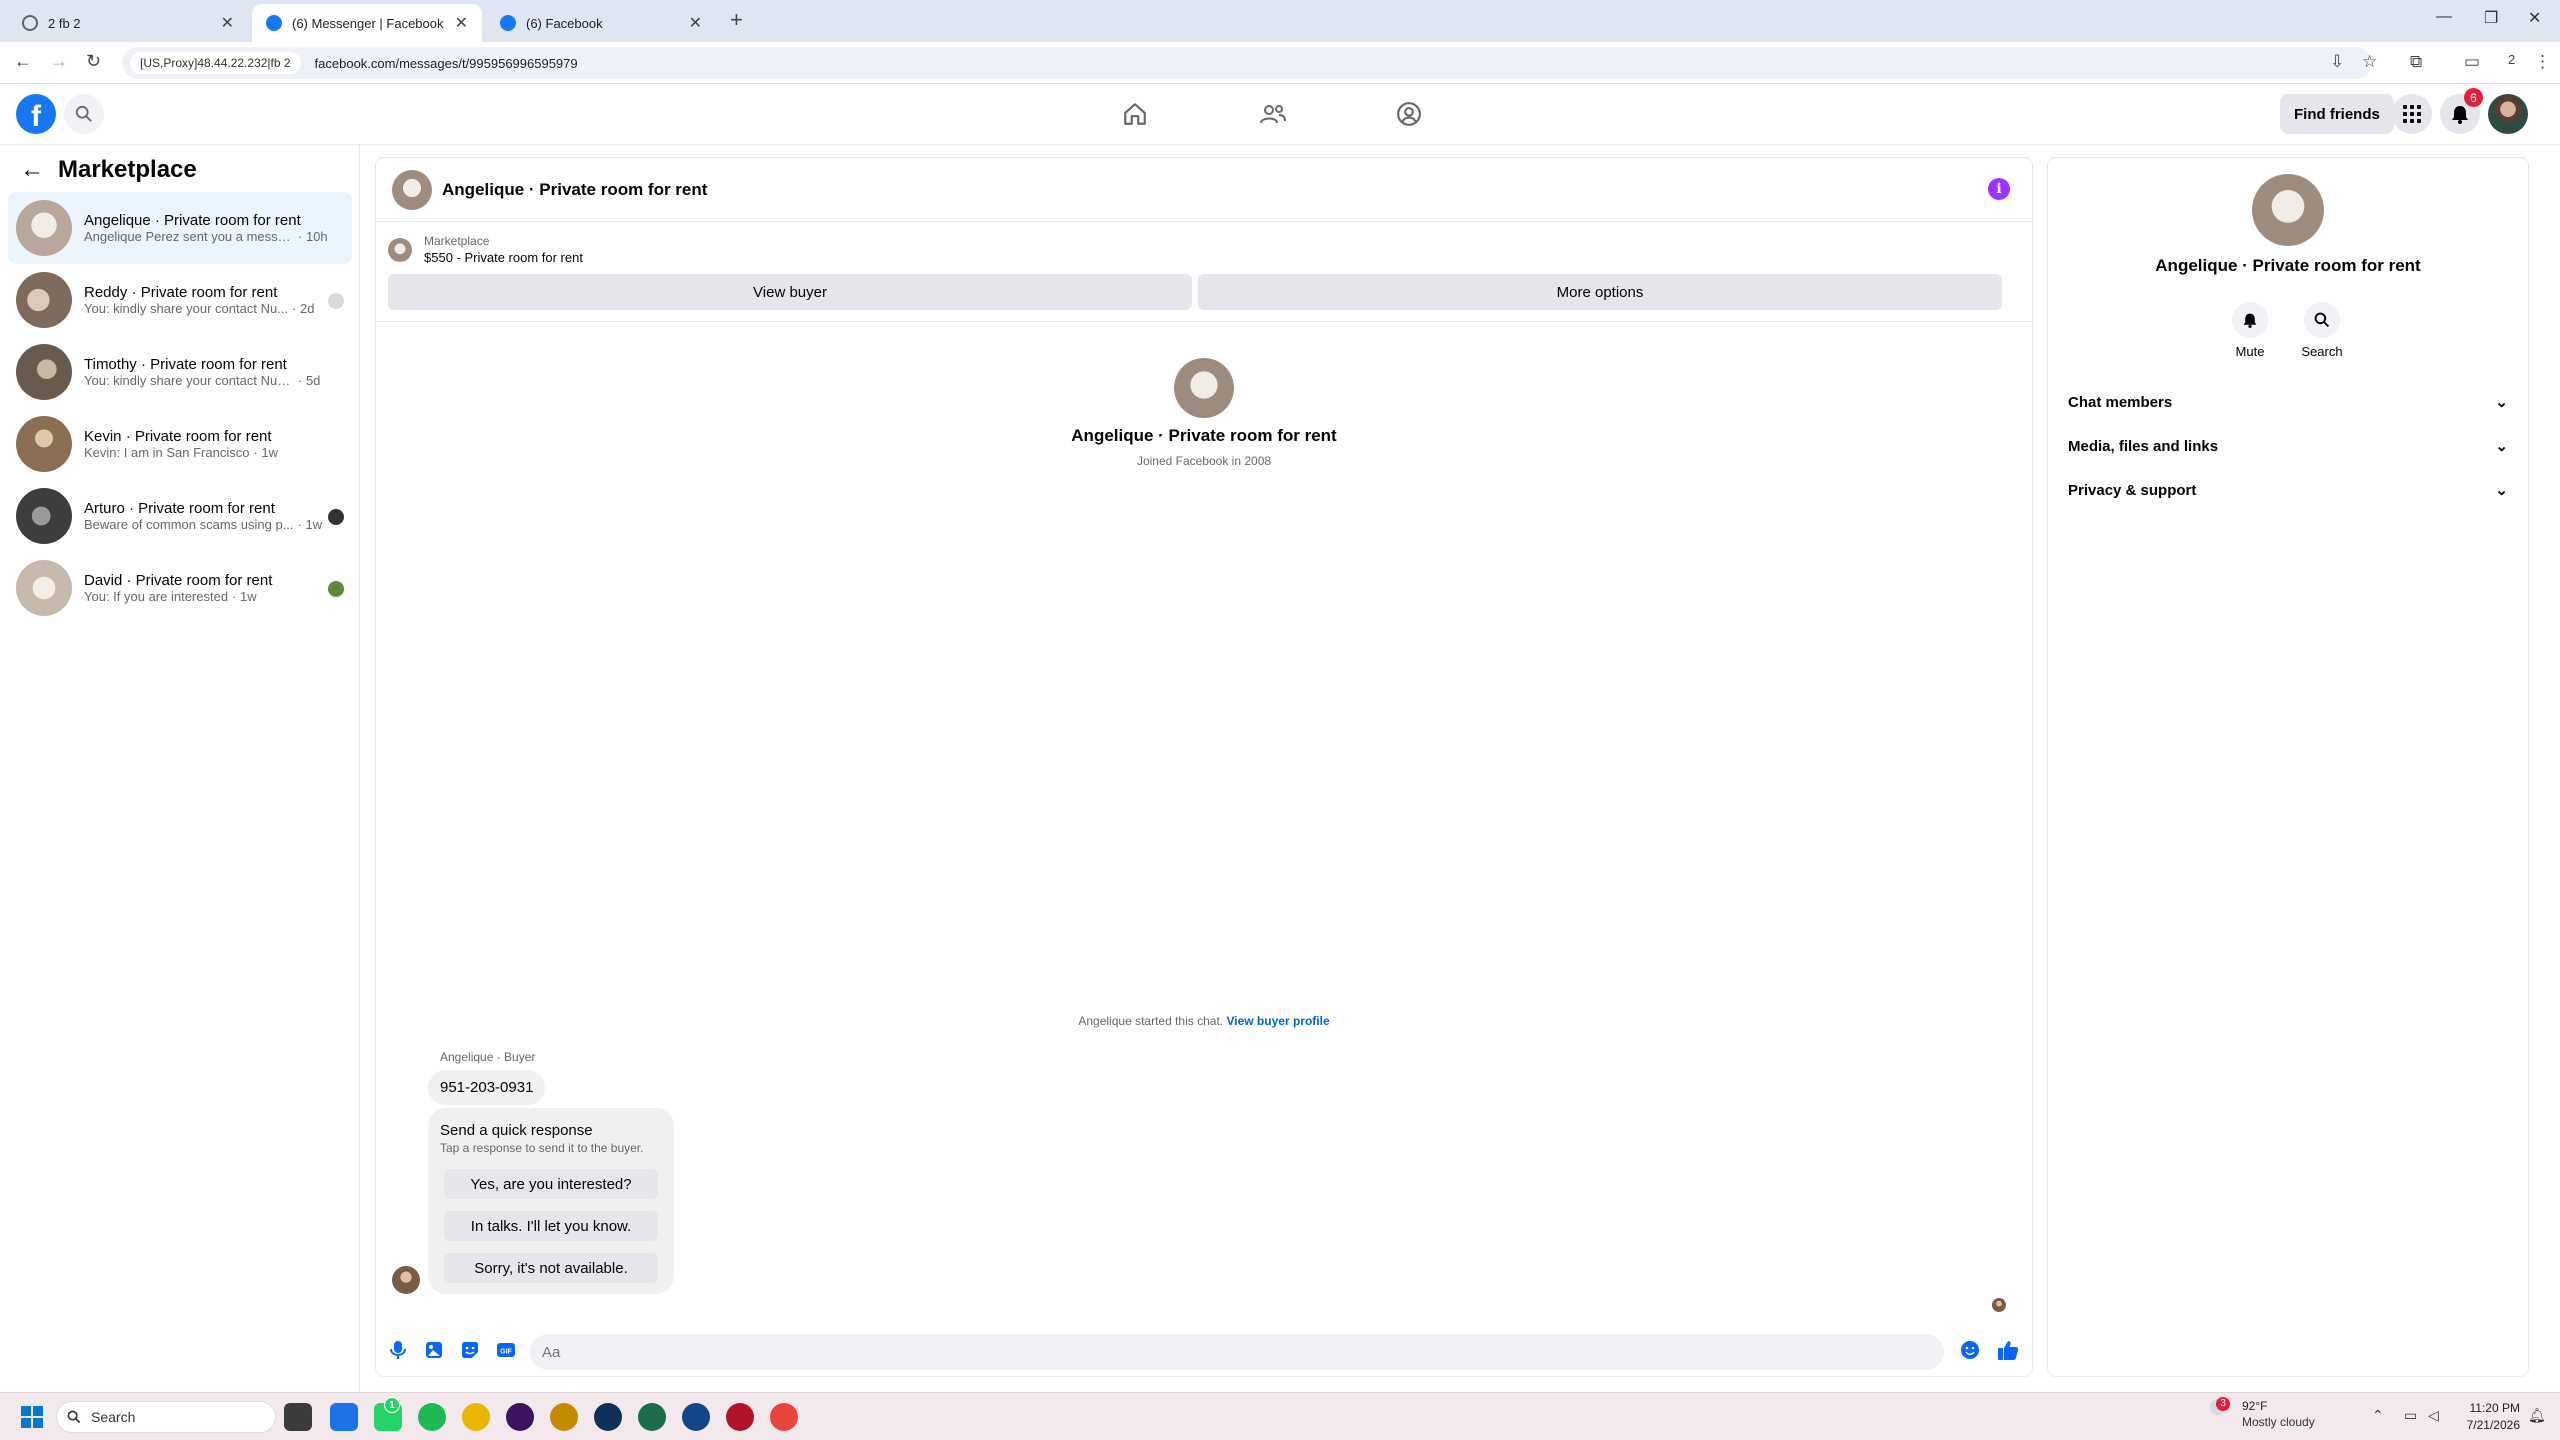 This screenshot has height=1440, width=2560. Describe the element at coordinates (2008, 1350) in the screenshot. I see `thumbs-up-icon` at that location.